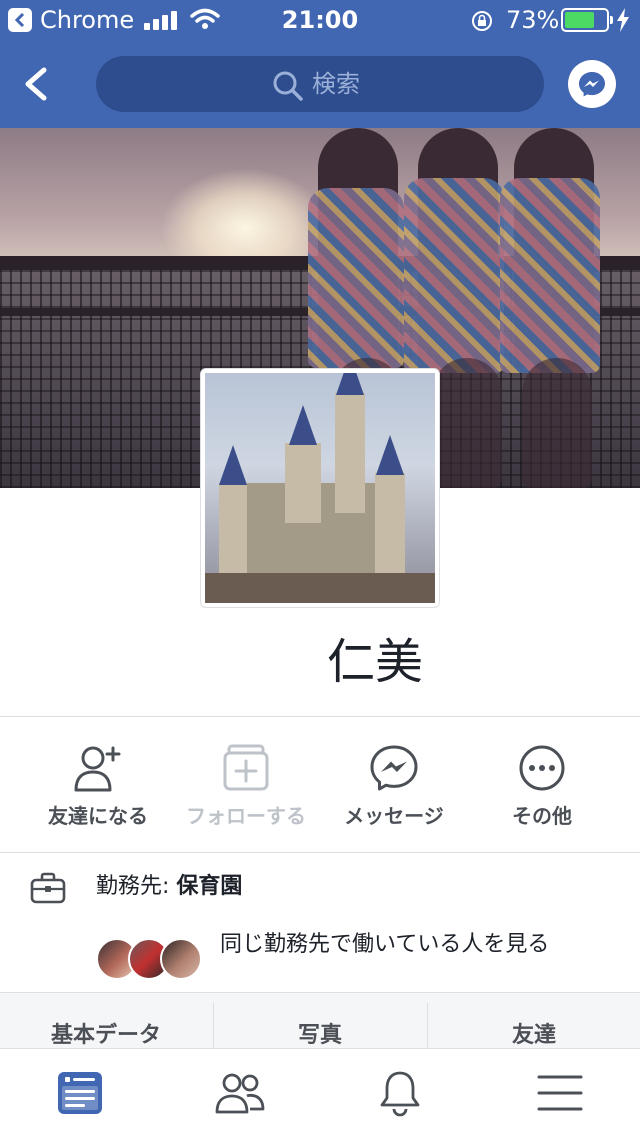  I want to click on work-prefix: 勤務先:, so click(136, 886).